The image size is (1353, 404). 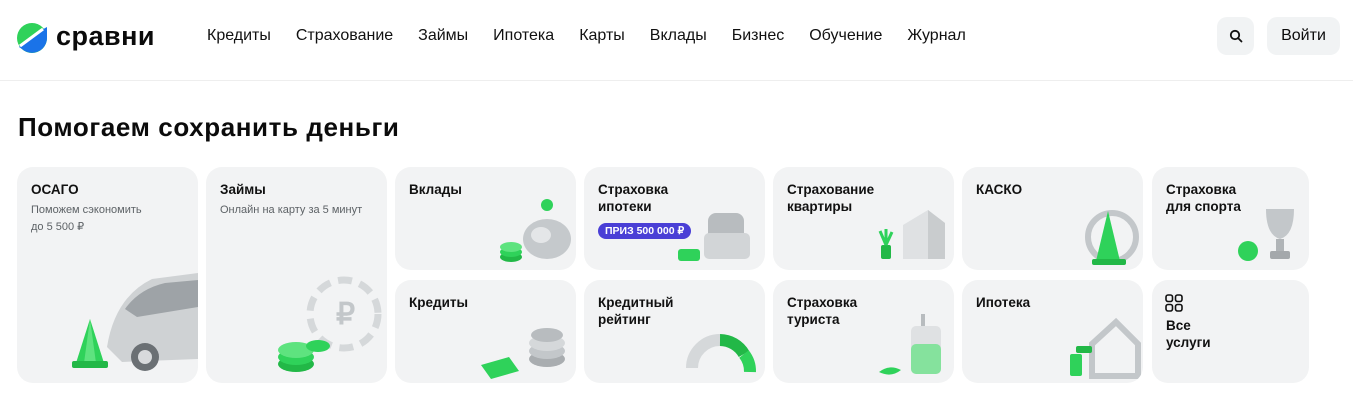 What do you see at coordinates (443, 36) in the screenshot?
I see `nav-item-zaimy: Займы` at bounding box center [443, 36].